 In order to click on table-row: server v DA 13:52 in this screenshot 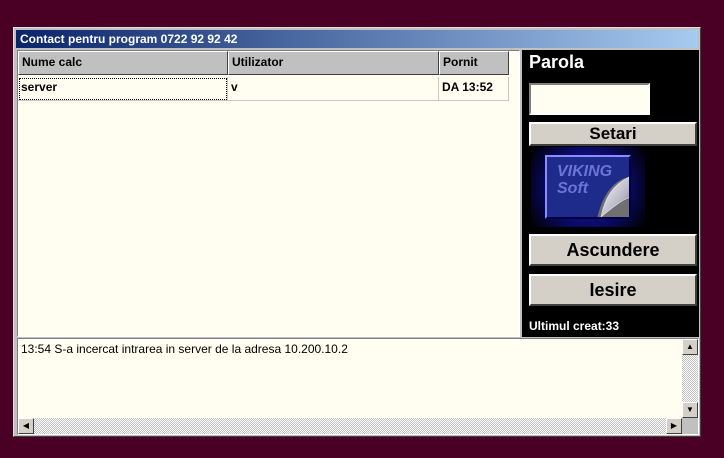, I will do `click(268, 89)`.